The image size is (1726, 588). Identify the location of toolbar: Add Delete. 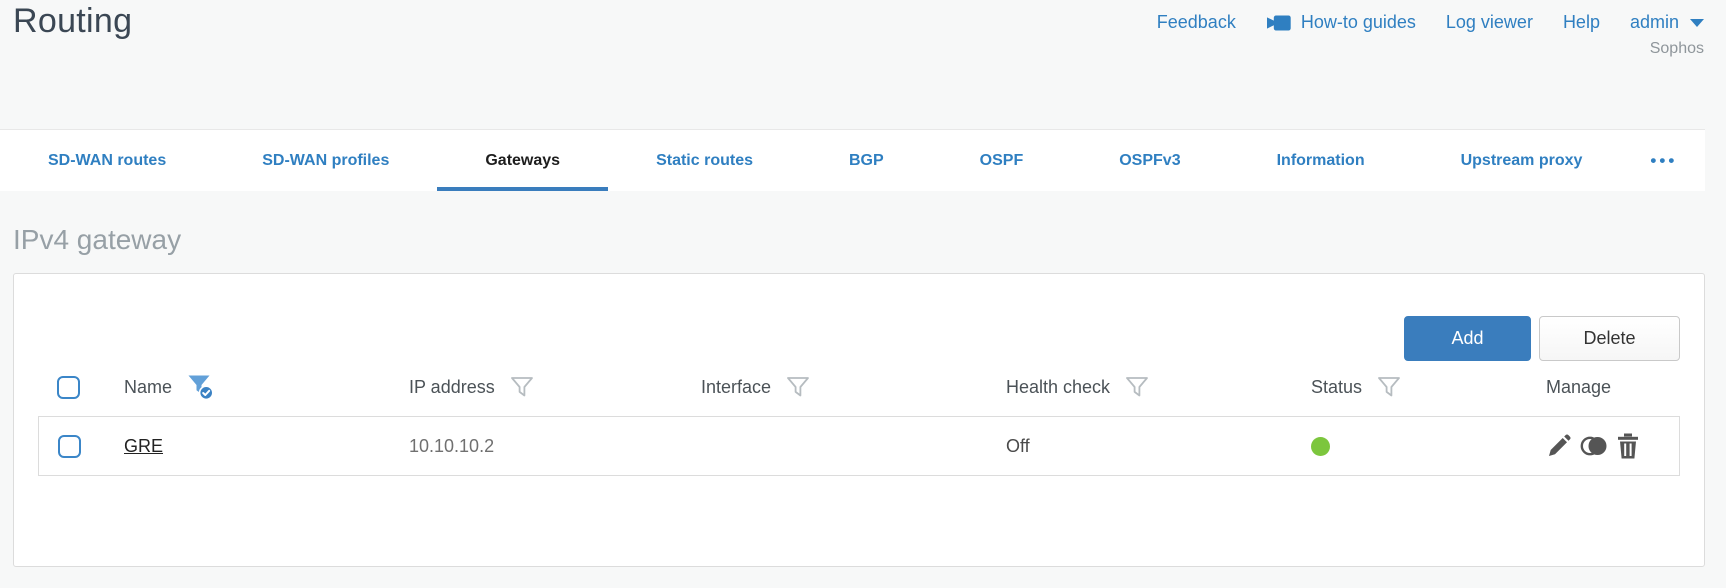
(859, 338).